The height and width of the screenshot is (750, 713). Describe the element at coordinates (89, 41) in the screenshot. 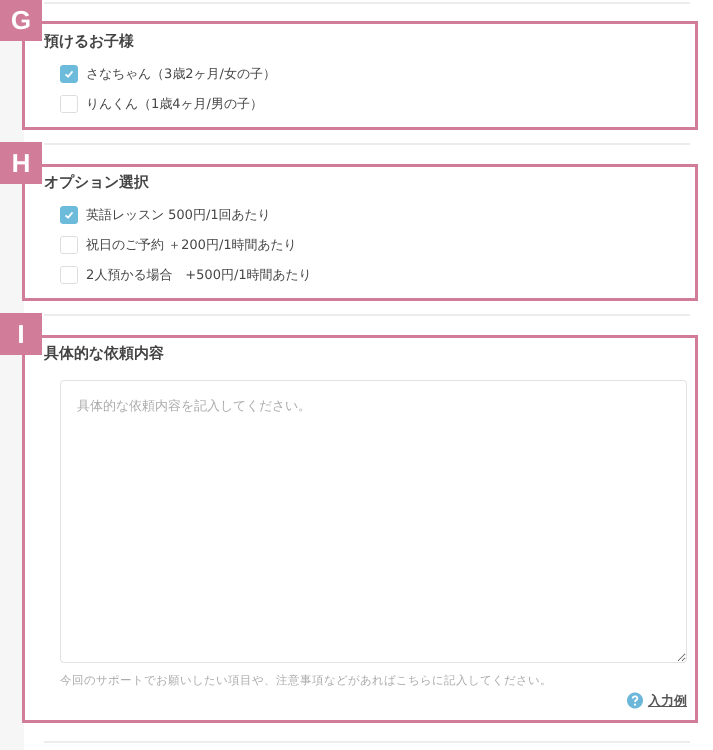

I see `section-title: 預けるお子様` at that location.